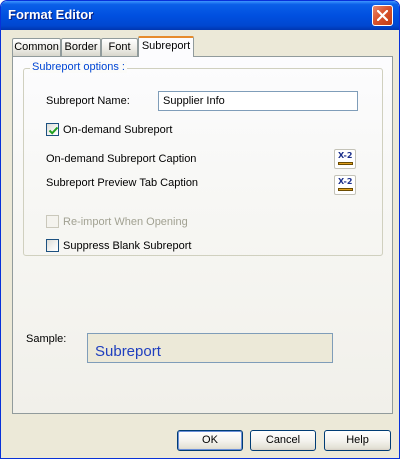 This screenshot has width=400, height=459. I want to click on reimport-label: Re-import When Opening, so click(125, 222).